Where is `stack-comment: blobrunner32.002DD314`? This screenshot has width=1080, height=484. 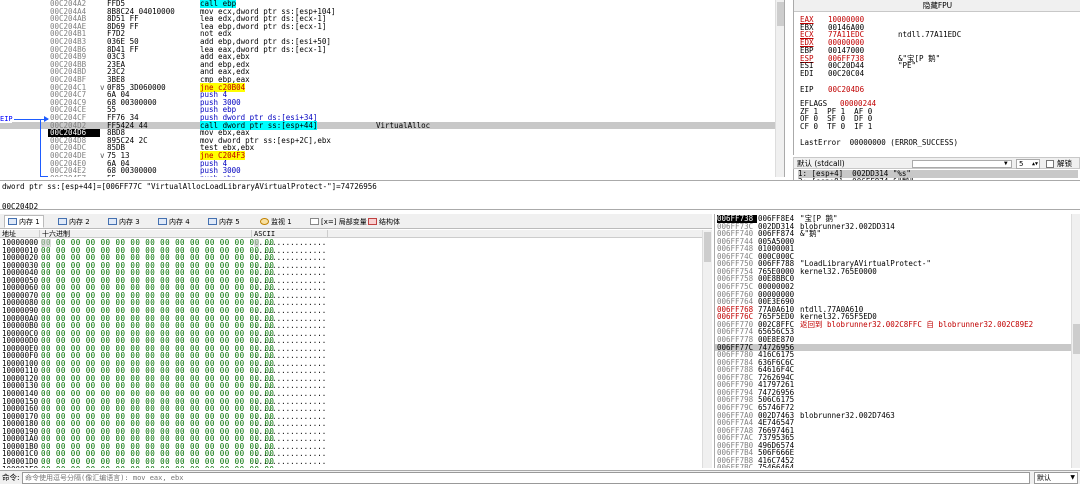 stack-comment: blobrunner32.002DD314 is located at coordinates (847, 226).